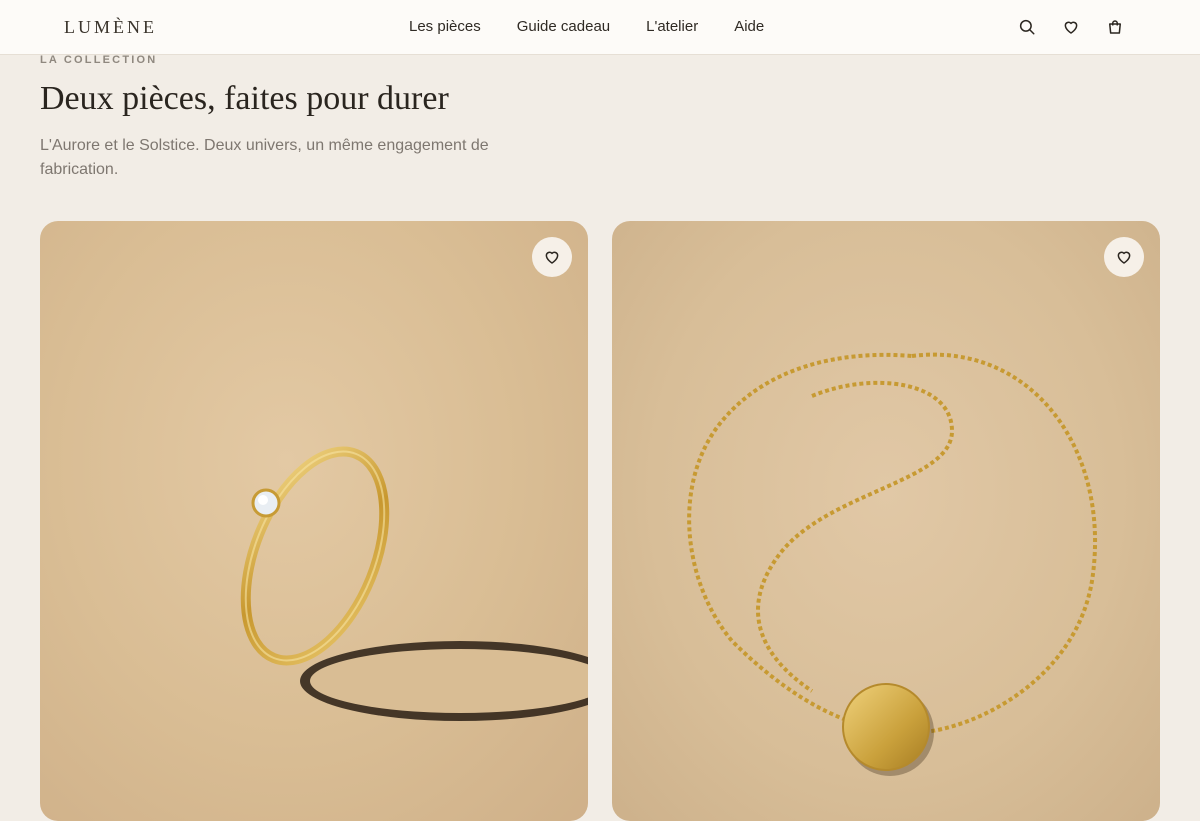 This screenshot has height=821, width=1200. What do you see at coordinates (563, 26) in the screenshot?
I see `nav-item-guide-cadeau: Guide cadeau` at bounding box center [563, 26].